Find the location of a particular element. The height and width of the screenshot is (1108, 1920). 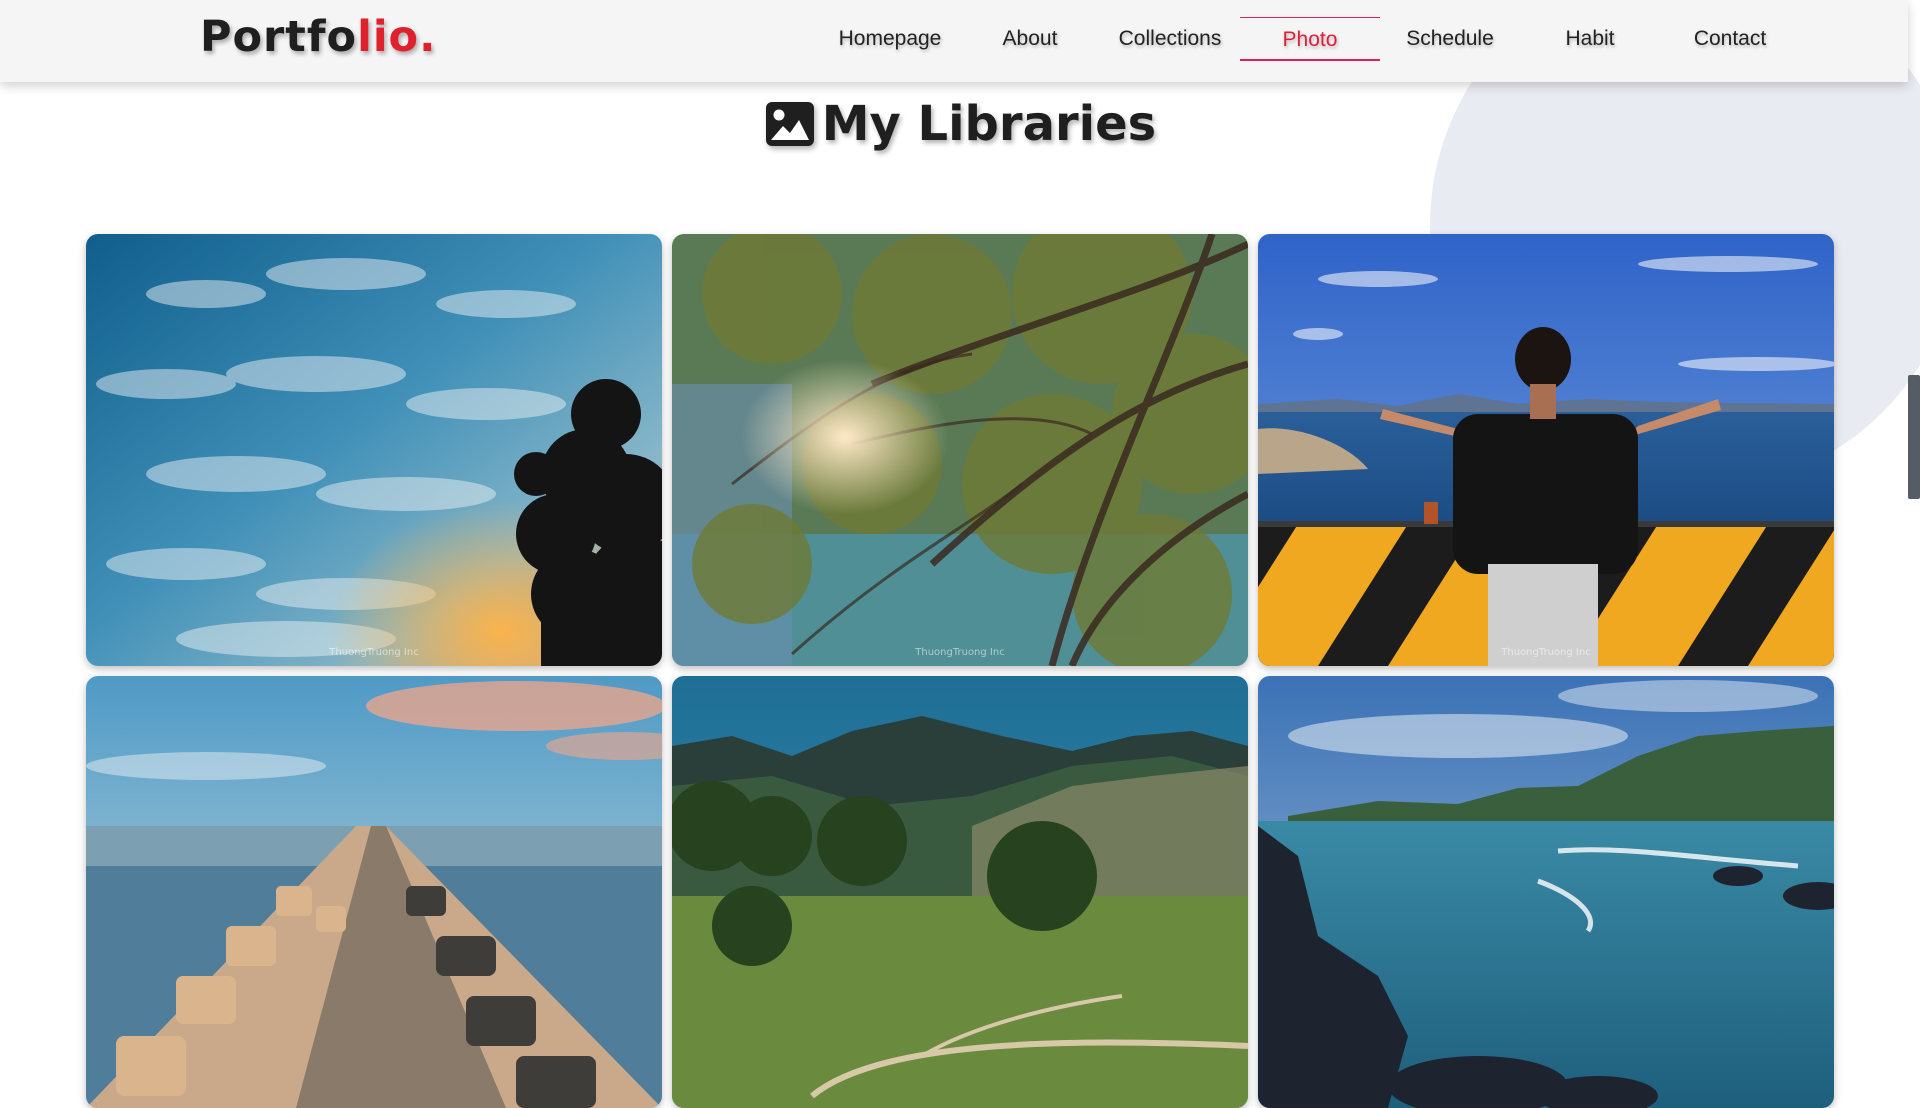

nav-item-contact: Contact is located at coordinates (1730, 39).